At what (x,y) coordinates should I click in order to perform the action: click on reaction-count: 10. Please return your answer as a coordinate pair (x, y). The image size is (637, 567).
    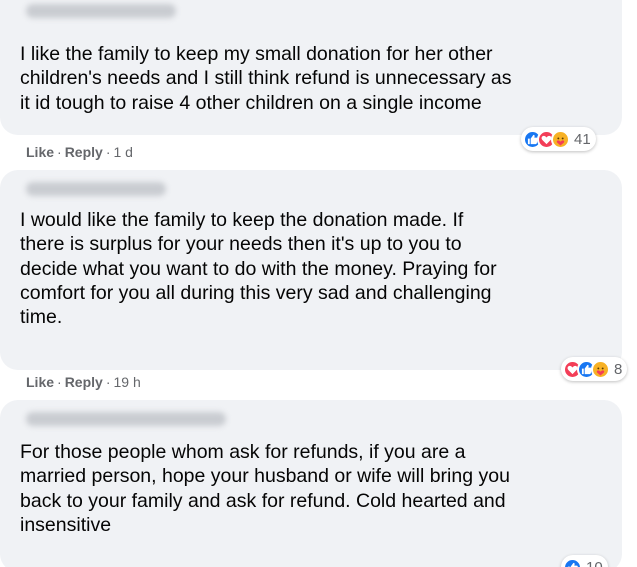
    Looking at the image, I should click on (594, 562).